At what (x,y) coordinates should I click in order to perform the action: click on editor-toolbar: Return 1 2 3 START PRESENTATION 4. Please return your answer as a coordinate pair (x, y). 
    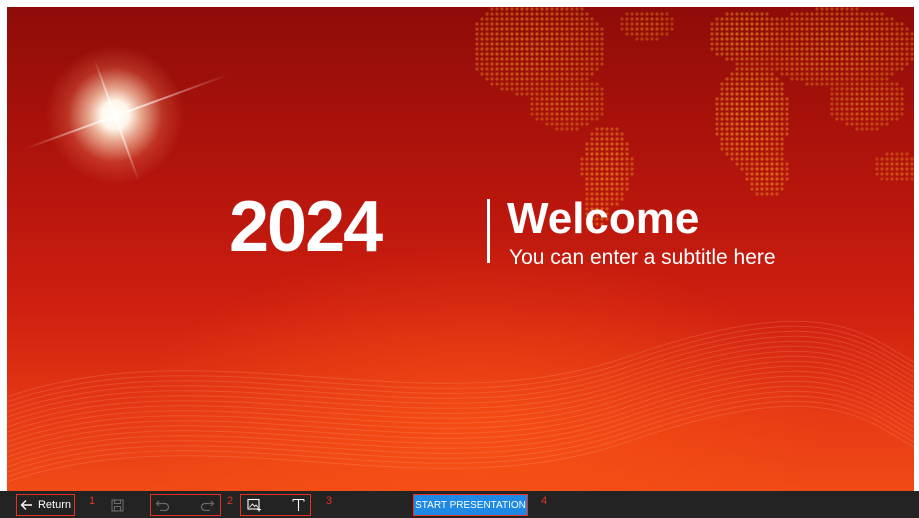
    Looking at the image, I should click on (459, 504).